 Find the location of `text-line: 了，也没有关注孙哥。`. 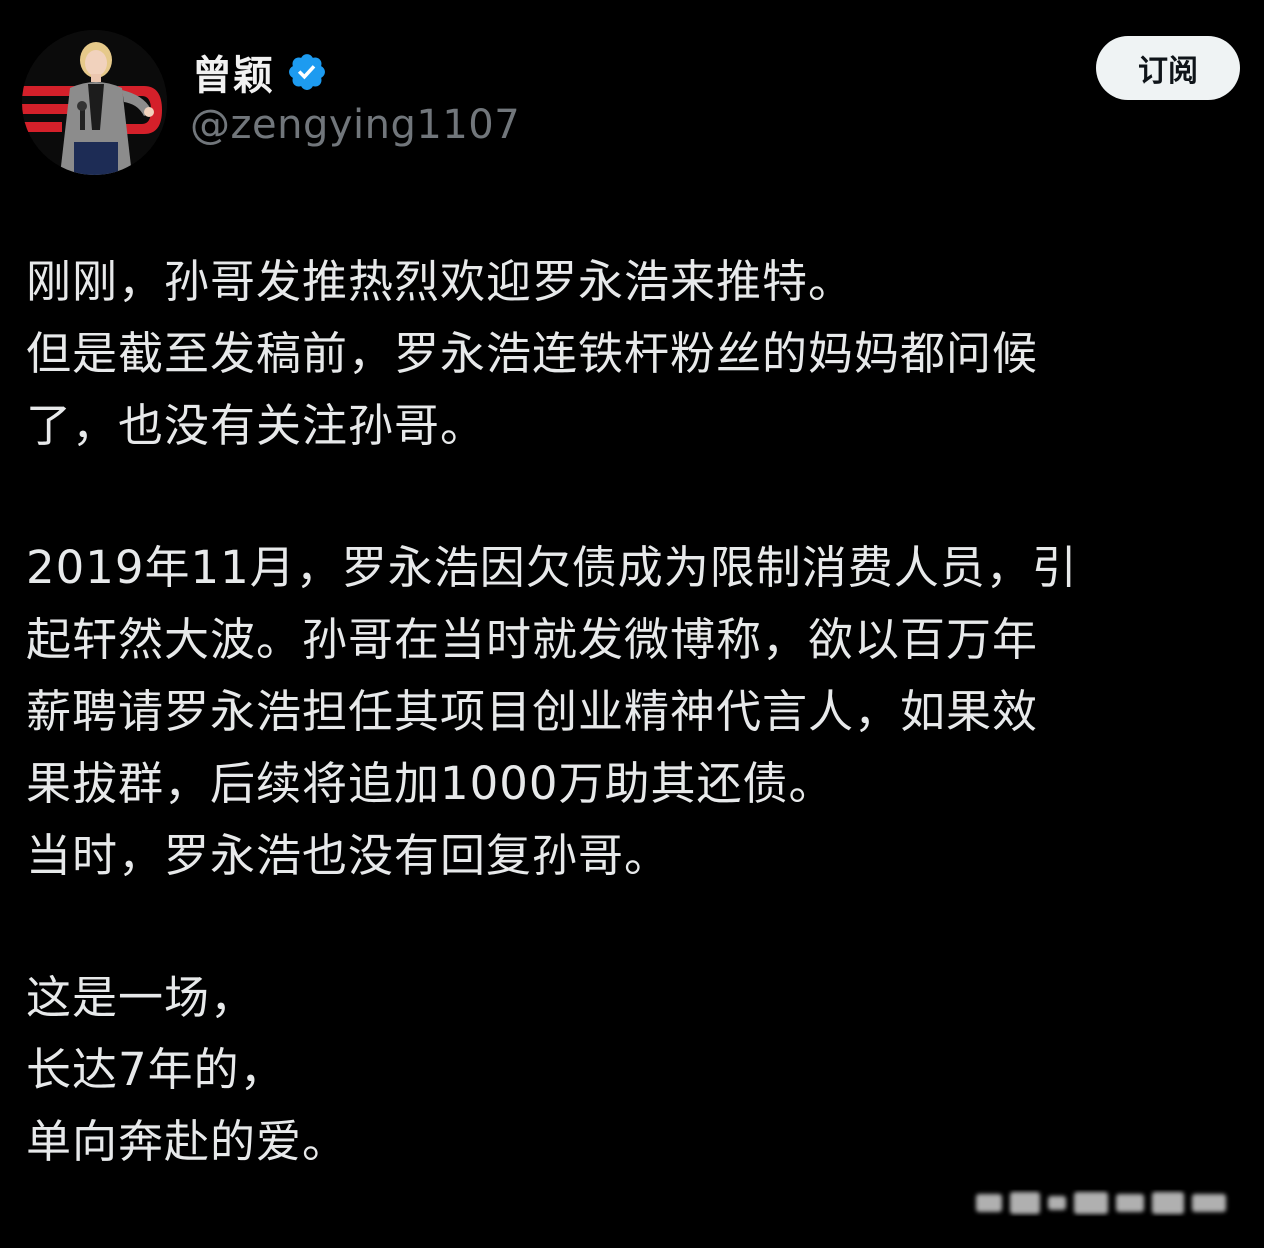

text-line: 了，也没有关注孙哥。 is located at coordinates (256, 425).